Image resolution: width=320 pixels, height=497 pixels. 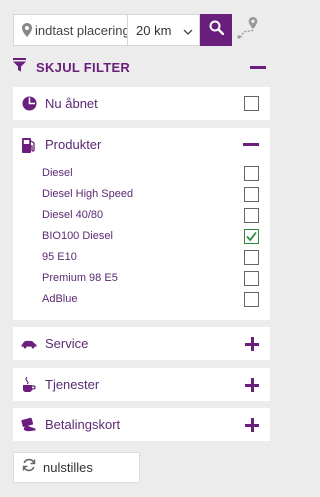 What do you see at coordinates (141, 194) in the screenshot?
I see `product-item: Diesel High Speed` at bounding box center [141, 194].